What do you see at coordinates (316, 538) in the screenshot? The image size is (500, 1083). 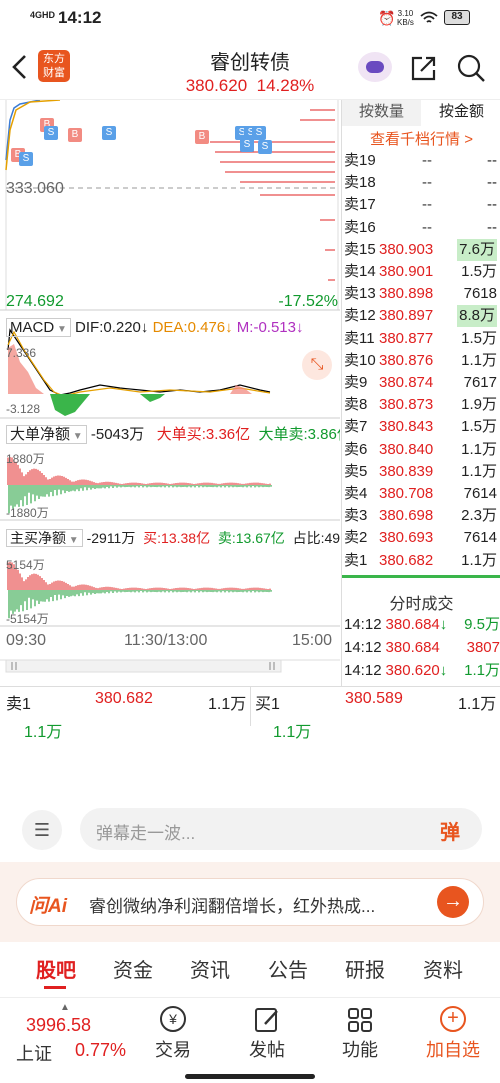 I see `main-flow-ratio: 占比:49.46%` at bounding box center [316, 538].